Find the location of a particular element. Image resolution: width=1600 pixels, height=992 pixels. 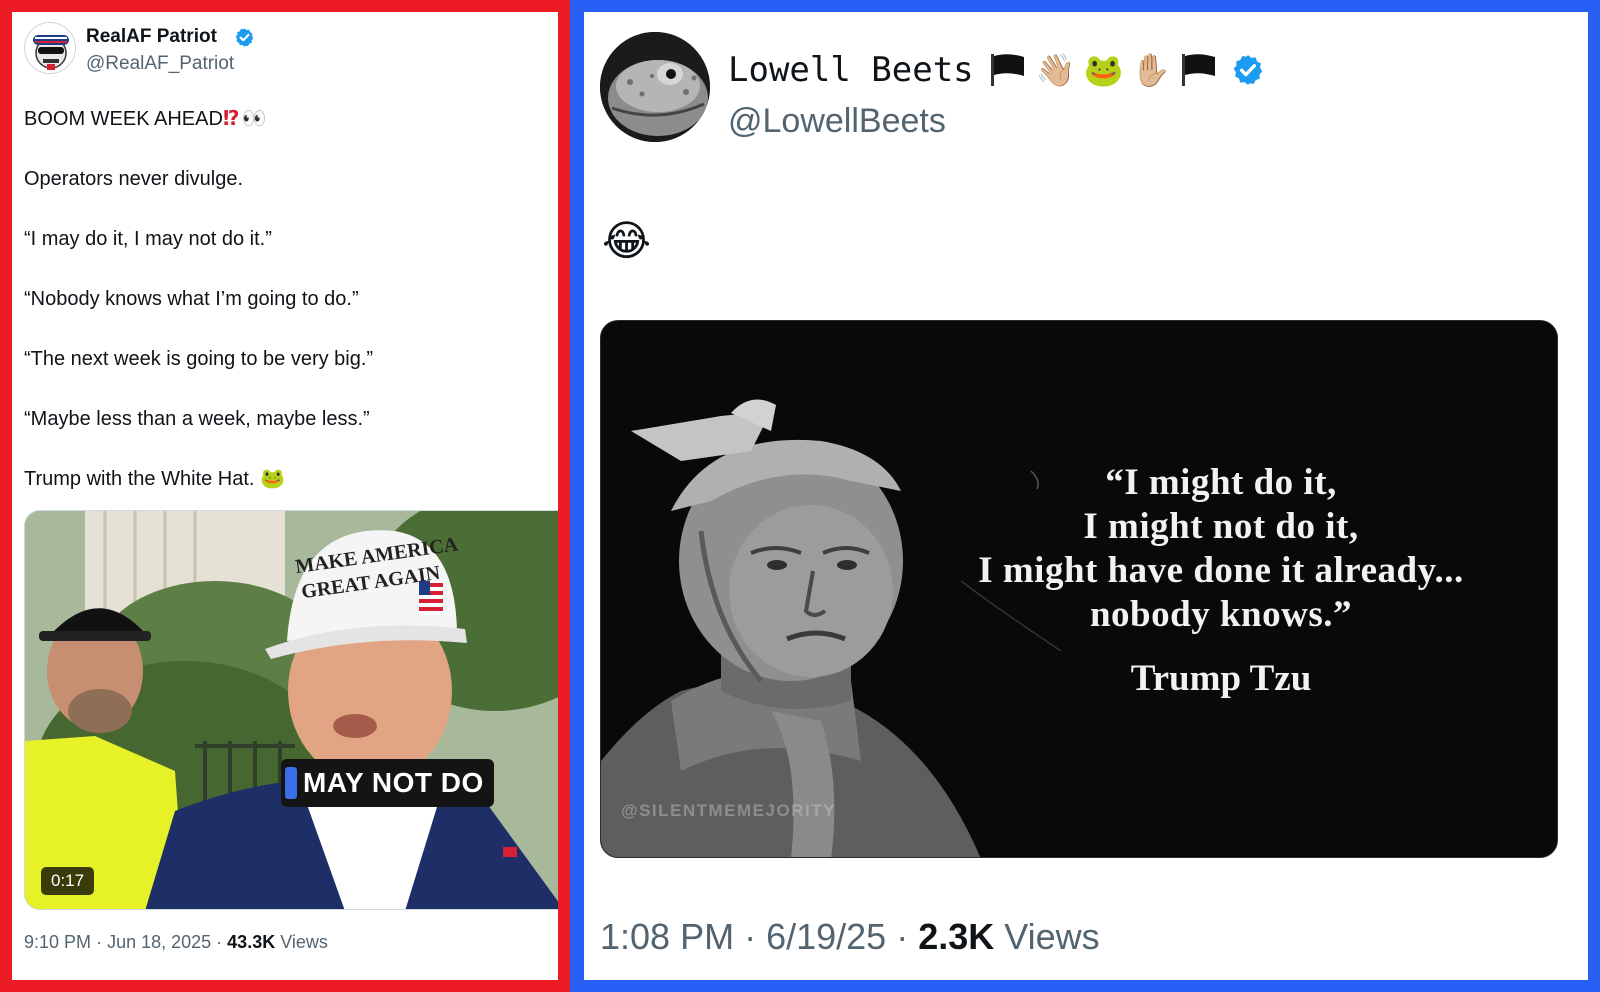

quote-line-2: I might not do it, is located at coordinates (1221, 526).